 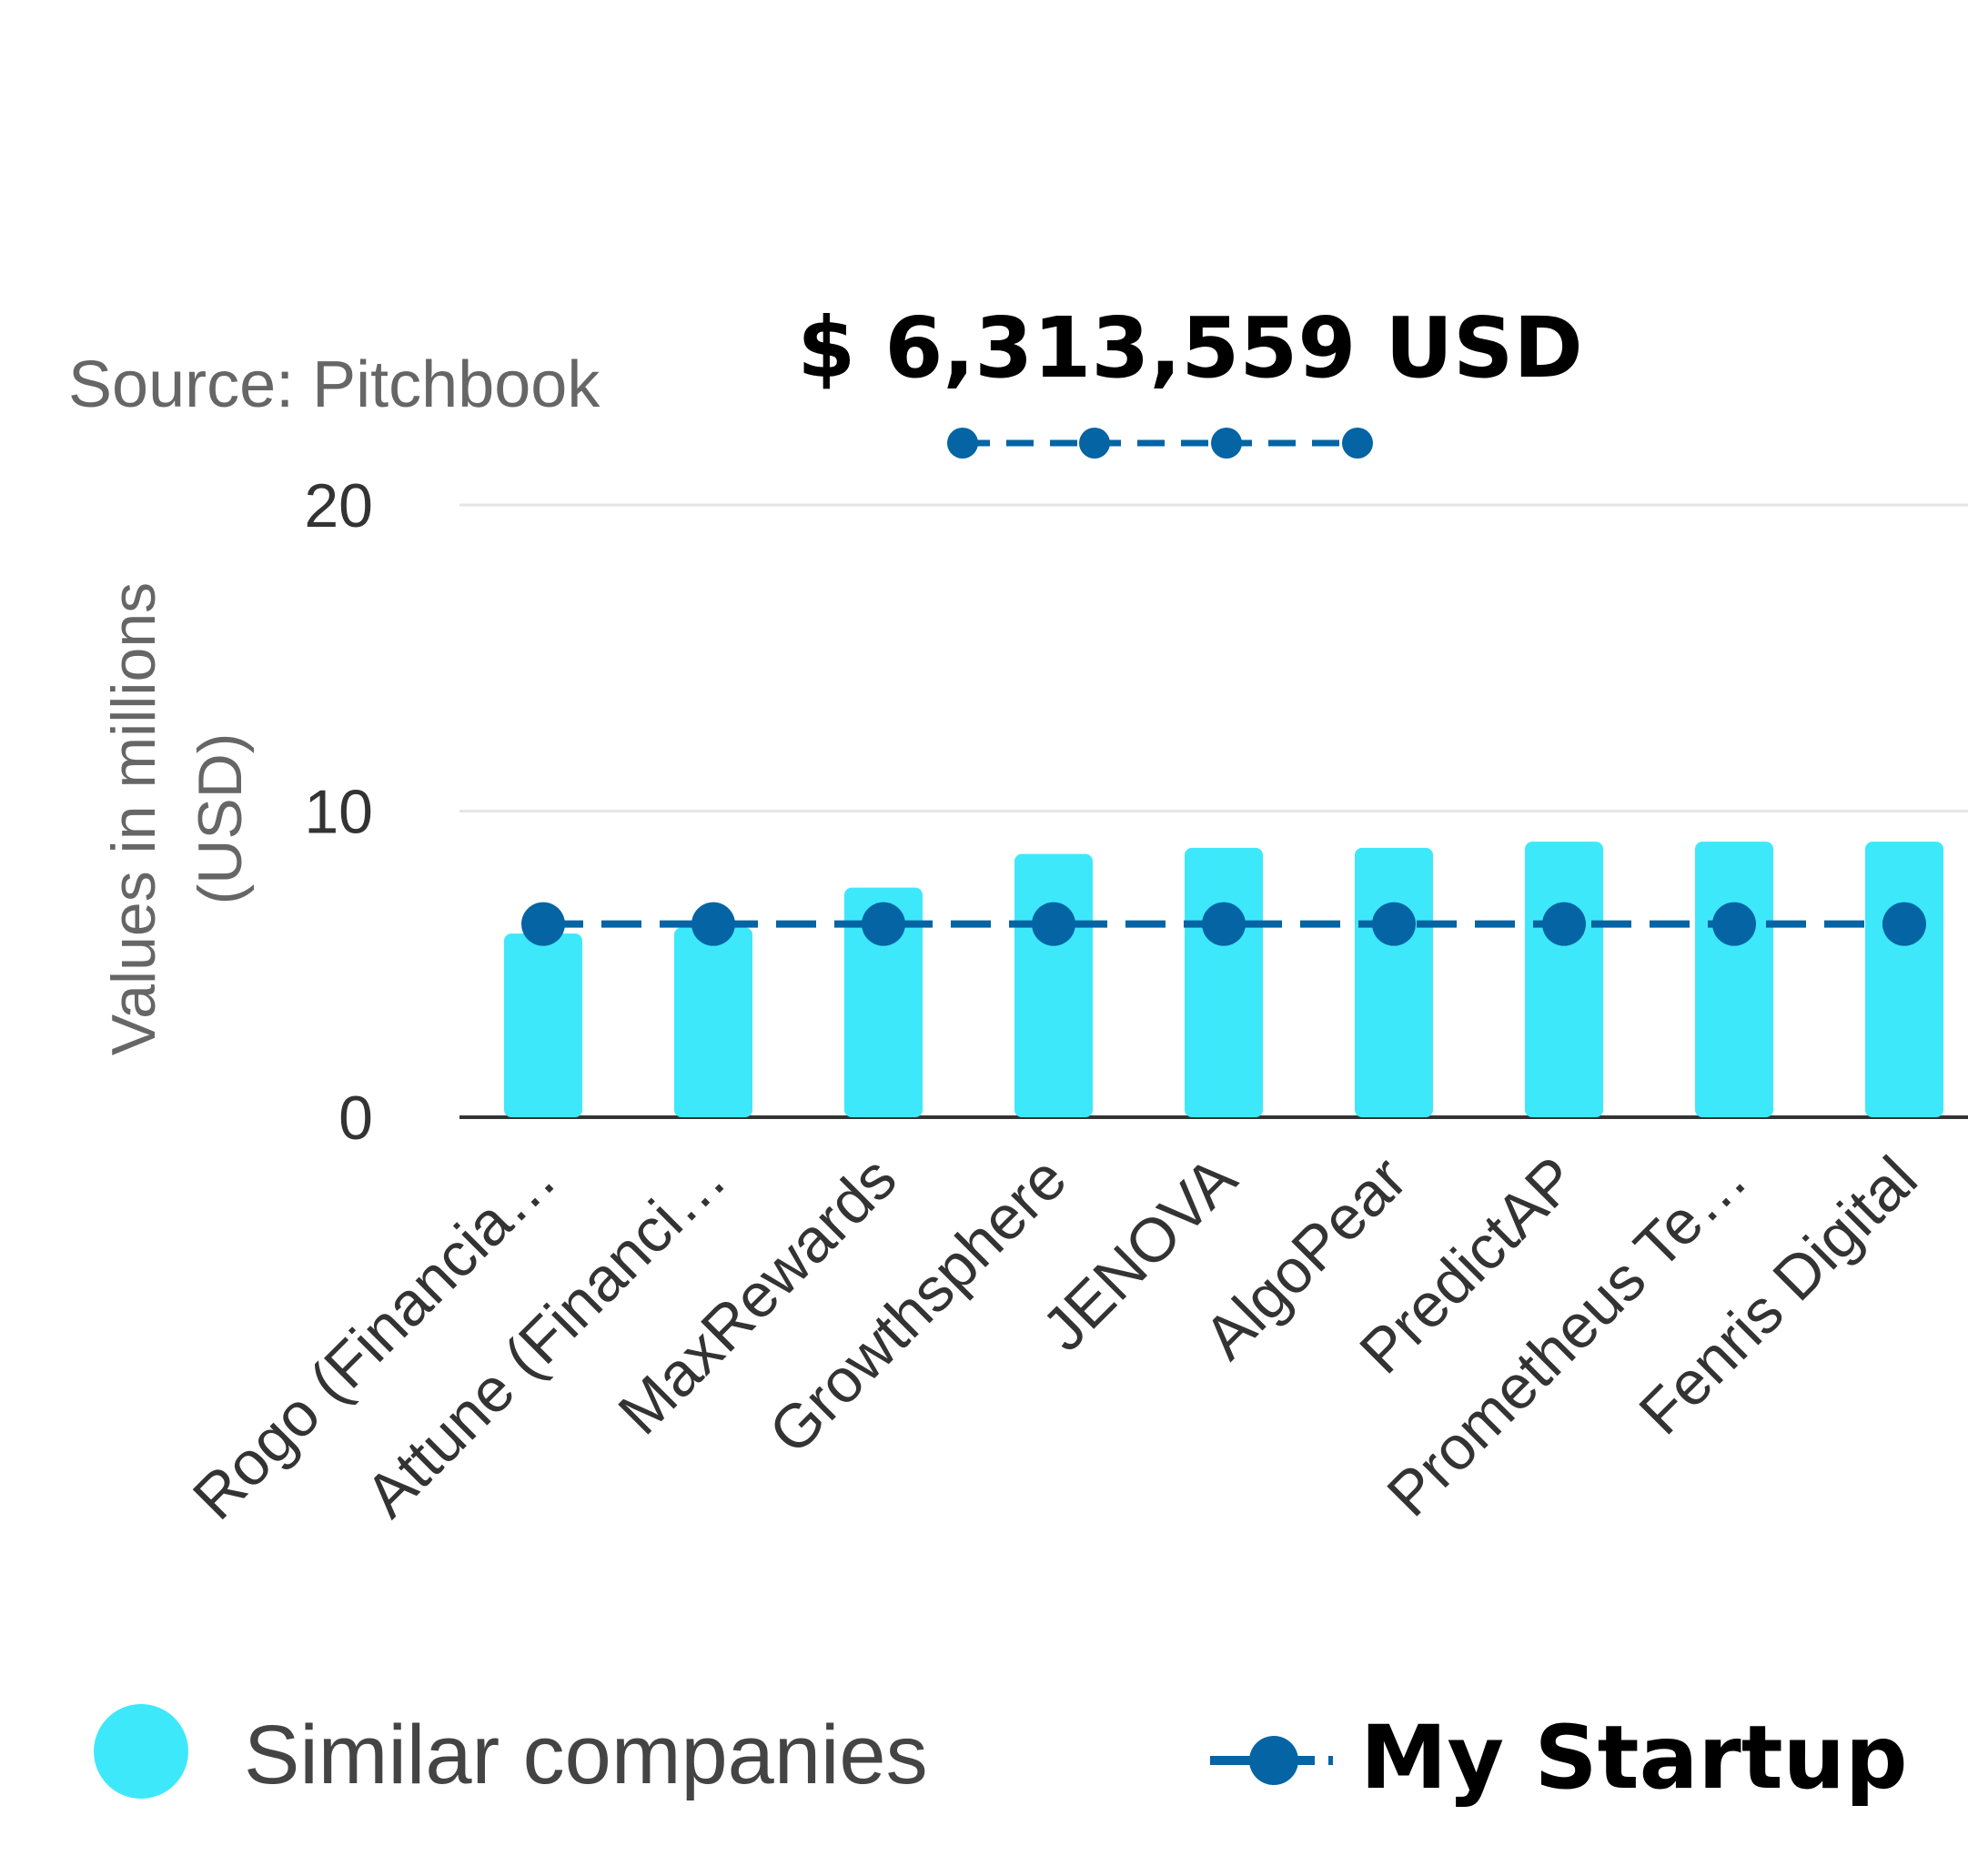 What do you see at coordinates (355, 1118) in the screenshot?
I see `y-tick-label: 0` at bounding box center [355, 1118].